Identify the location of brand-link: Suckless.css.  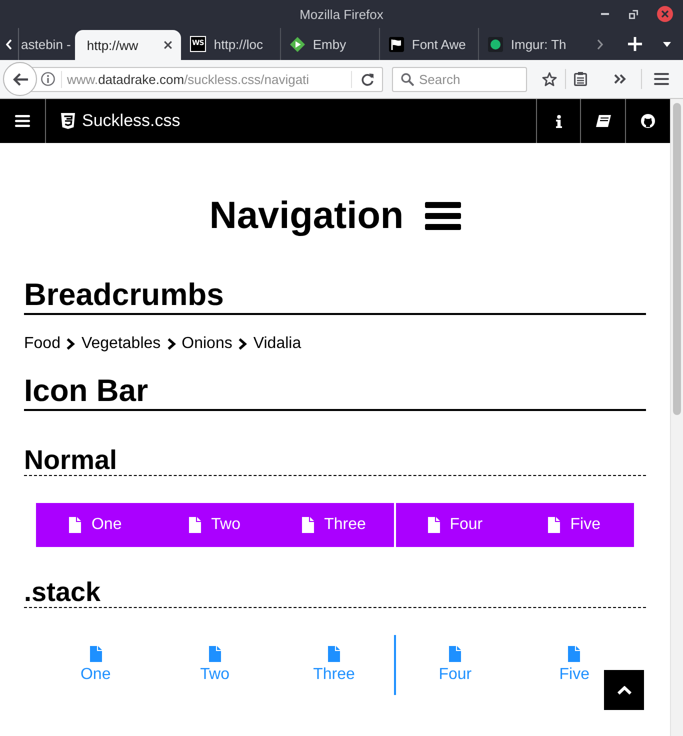
(120, 121).